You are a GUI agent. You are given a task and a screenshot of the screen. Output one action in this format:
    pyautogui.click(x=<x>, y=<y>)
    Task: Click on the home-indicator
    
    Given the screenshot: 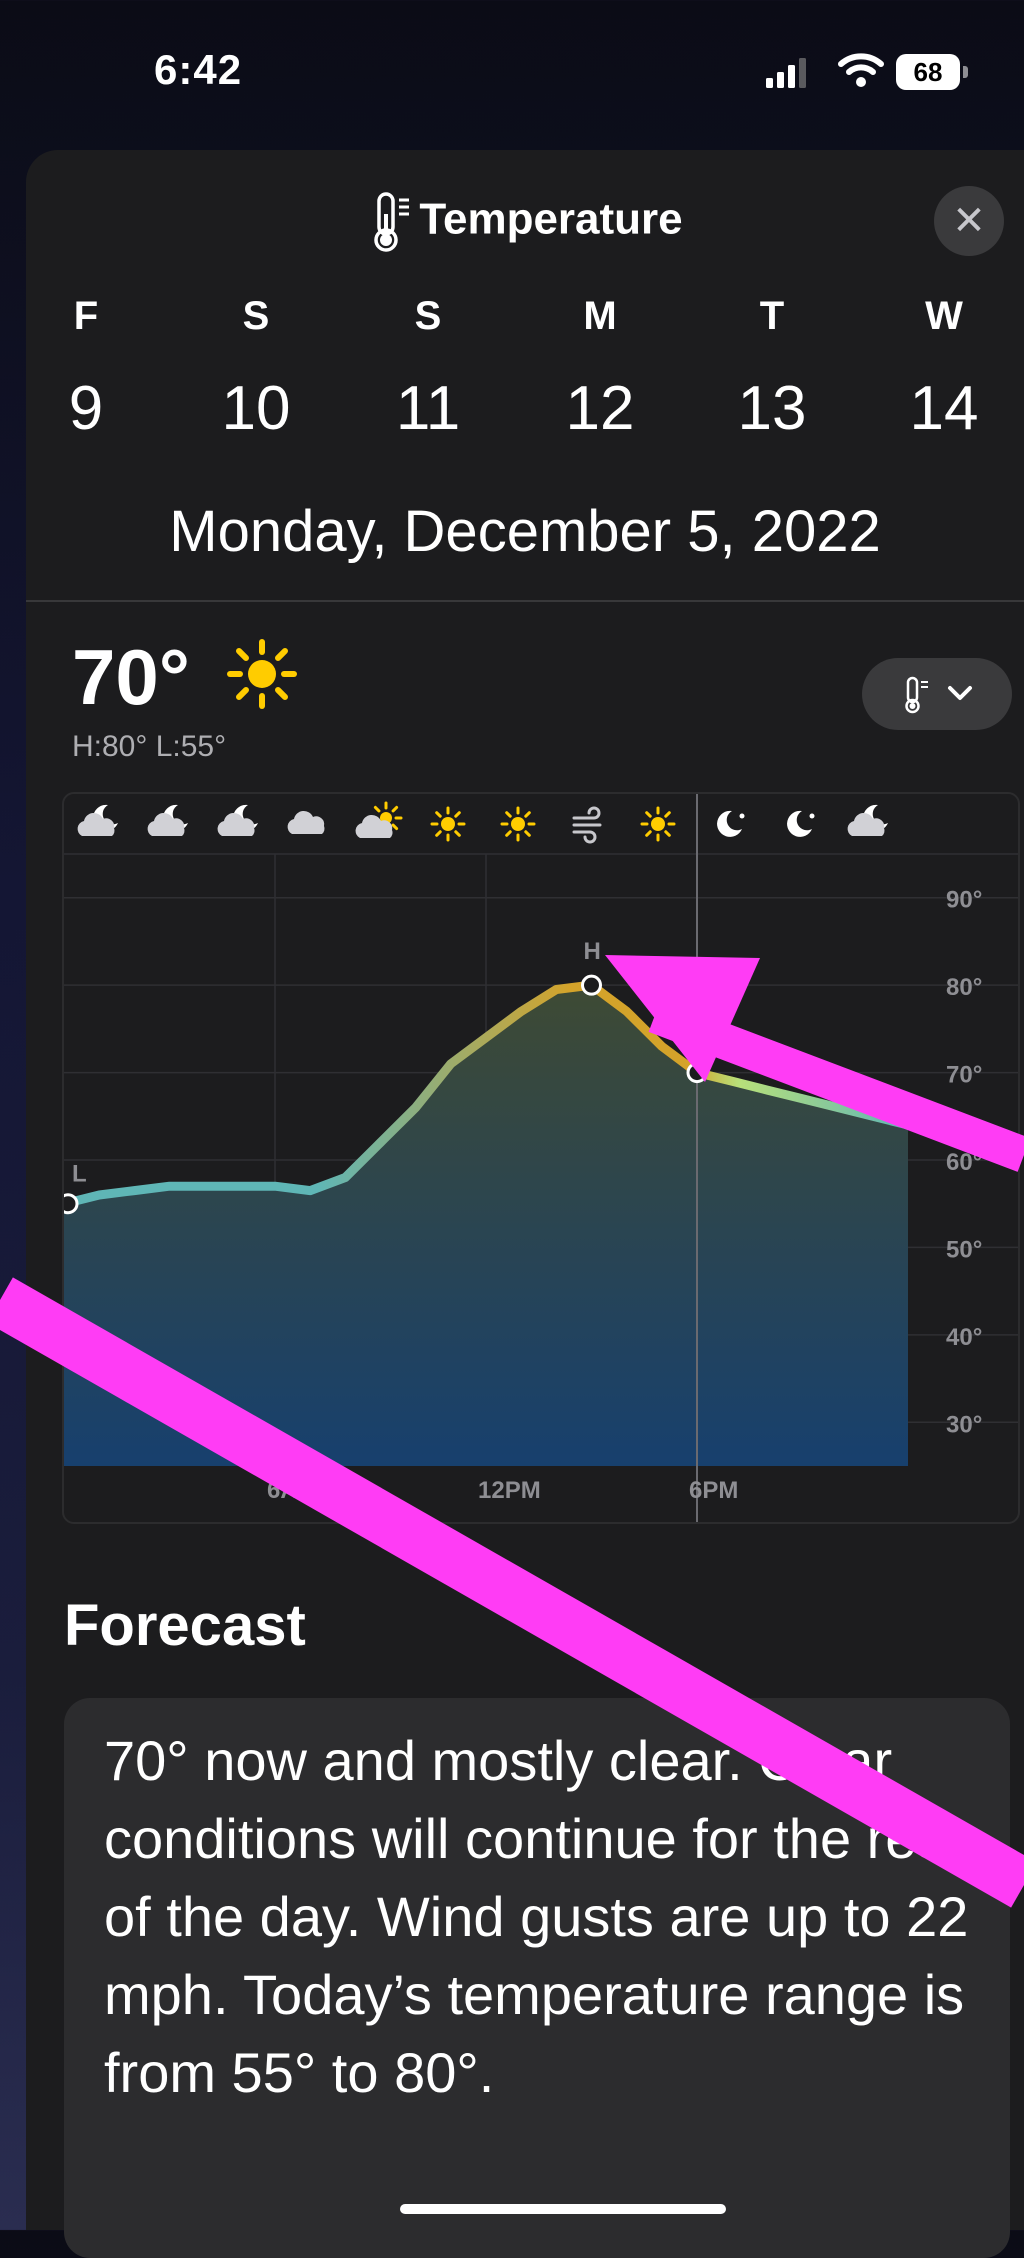 What is the action you would take?
    pyautogui.click(x=563, y=2209)
    